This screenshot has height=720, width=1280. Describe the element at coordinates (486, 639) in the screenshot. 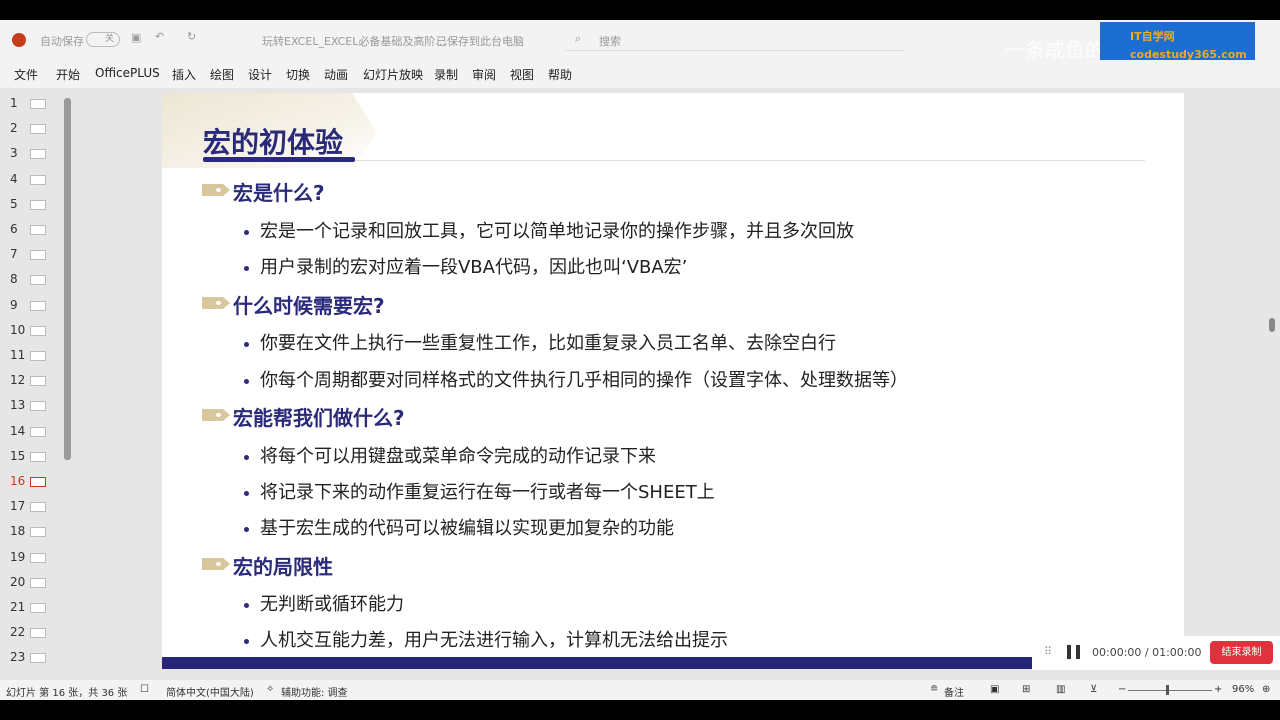

I see `bullet-item: 人机交互能力差，用户无法进行输入，计算机无法给出提示` at that location.